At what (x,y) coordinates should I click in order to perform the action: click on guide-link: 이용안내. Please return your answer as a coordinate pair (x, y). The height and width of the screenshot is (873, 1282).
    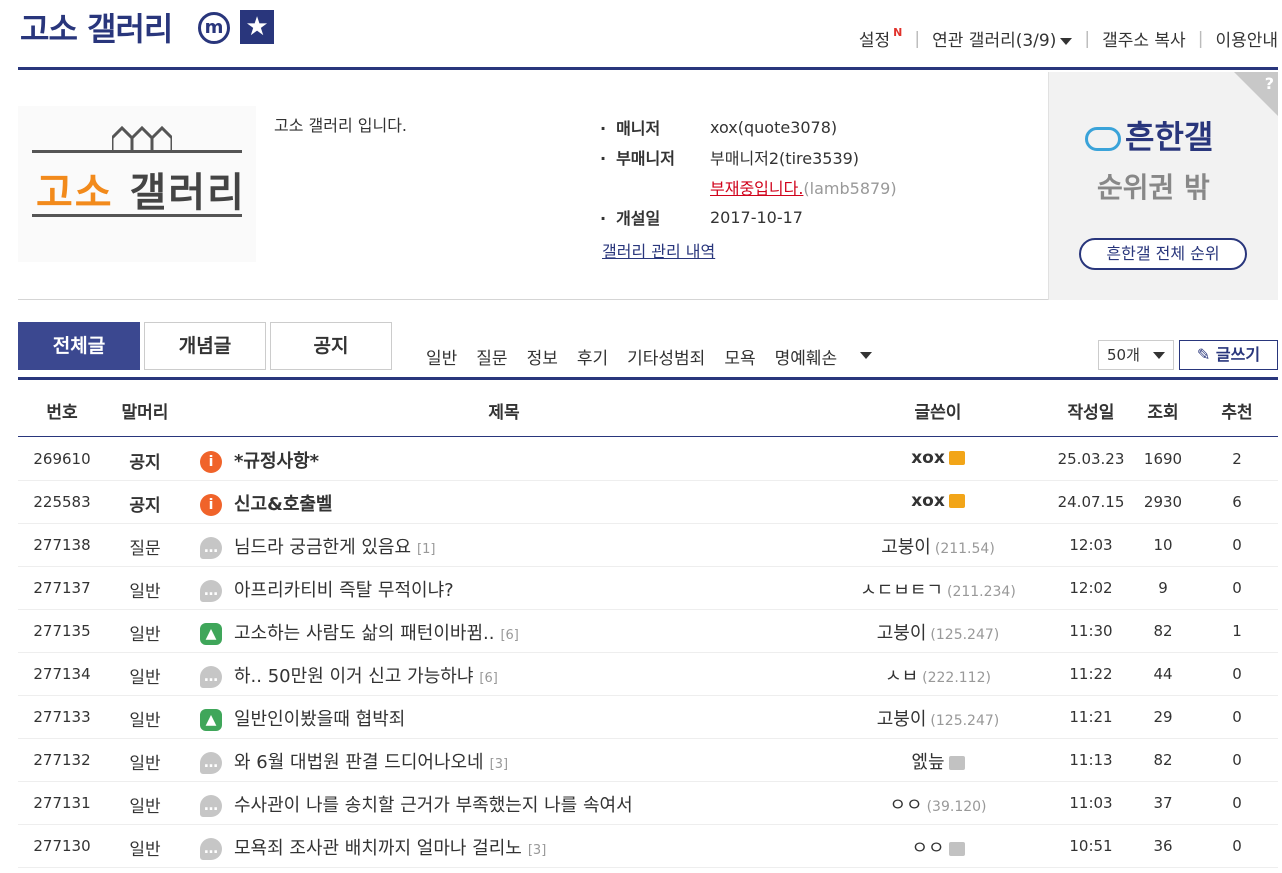
    Looking at the image, I should click on (1240, 38).